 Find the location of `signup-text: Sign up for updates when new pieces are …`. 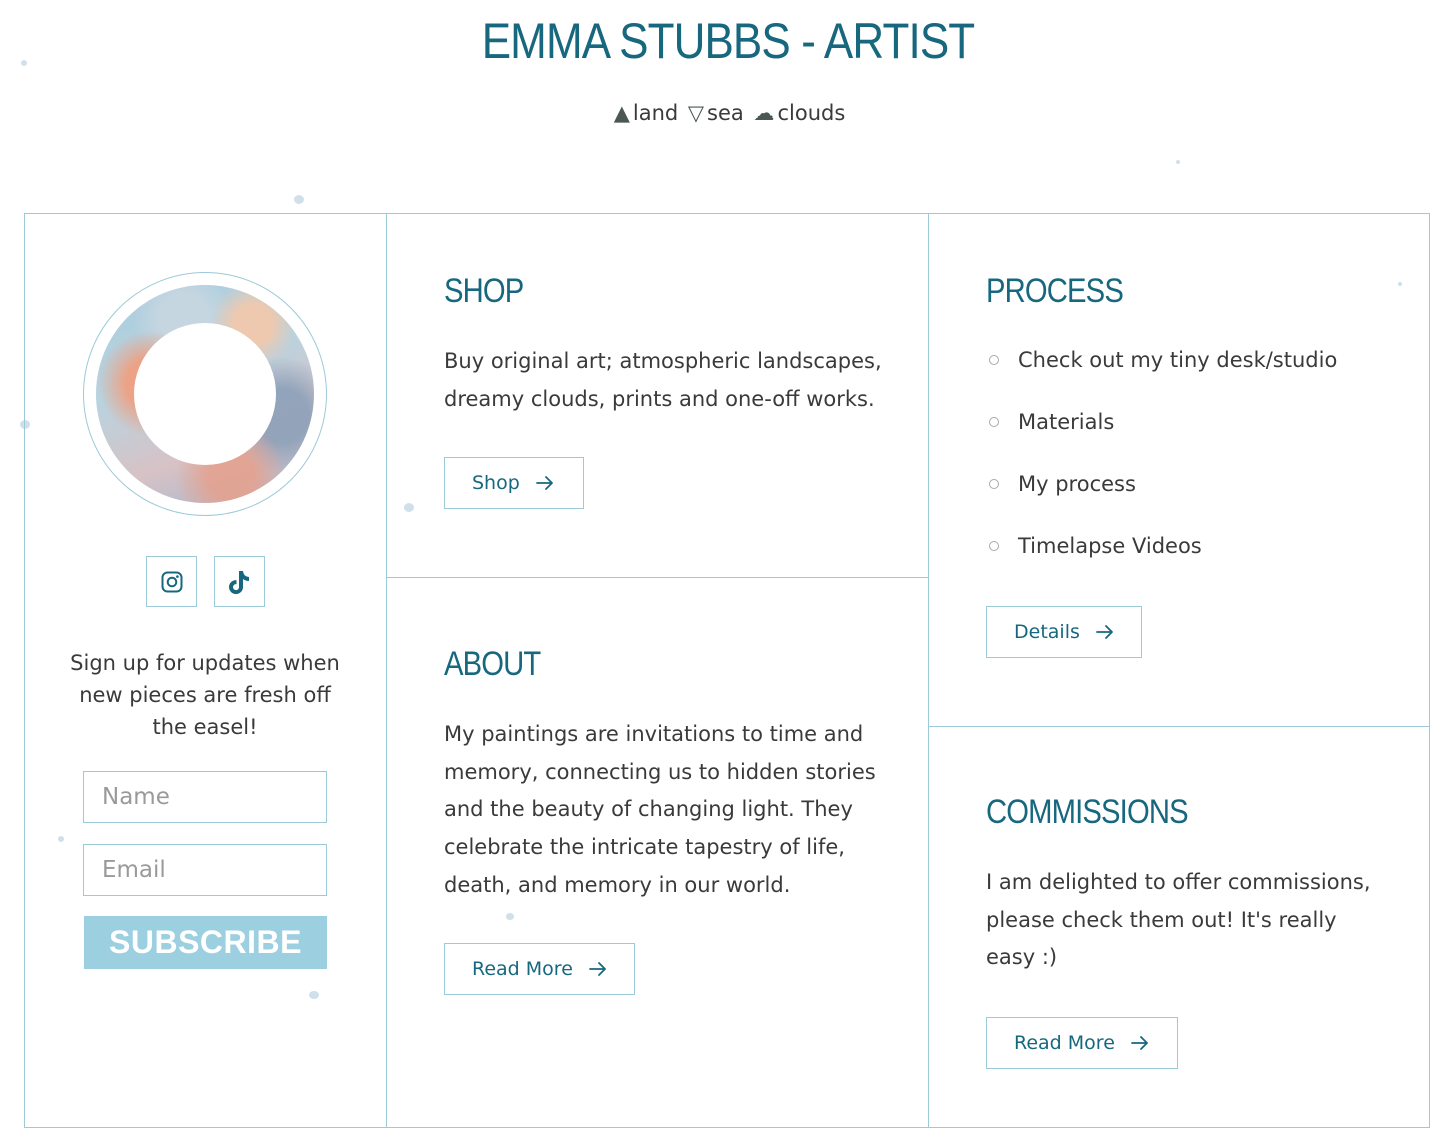

signup-text: Sign up for updates when new pieces are … is located at coordinates (205, 695).